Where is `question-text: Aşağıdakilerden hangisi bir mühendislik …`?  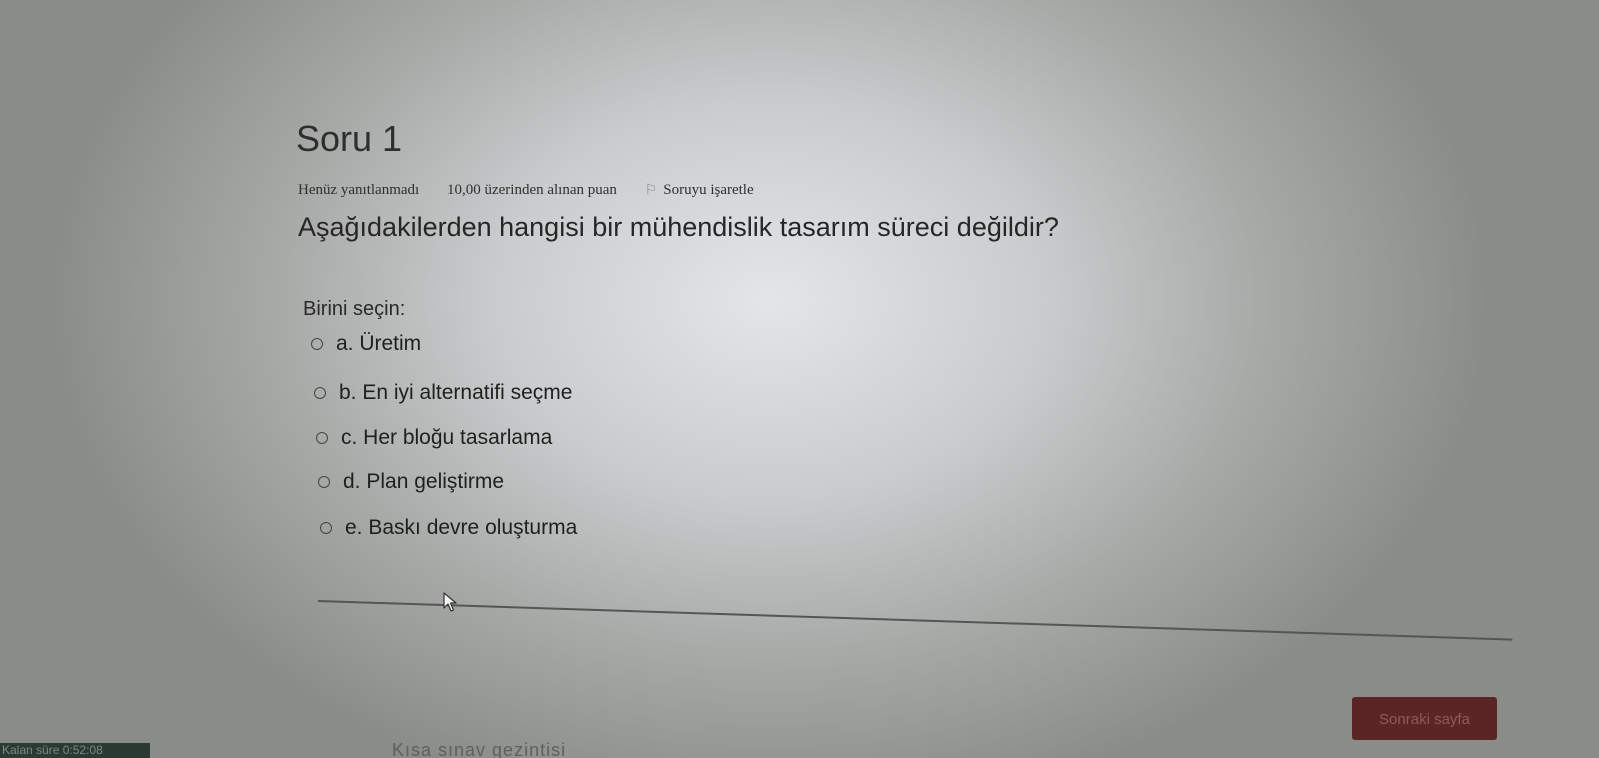
question-text: Aşağıdakilerden hangisi bir mühendislik … is located at coordinates (678, 227).